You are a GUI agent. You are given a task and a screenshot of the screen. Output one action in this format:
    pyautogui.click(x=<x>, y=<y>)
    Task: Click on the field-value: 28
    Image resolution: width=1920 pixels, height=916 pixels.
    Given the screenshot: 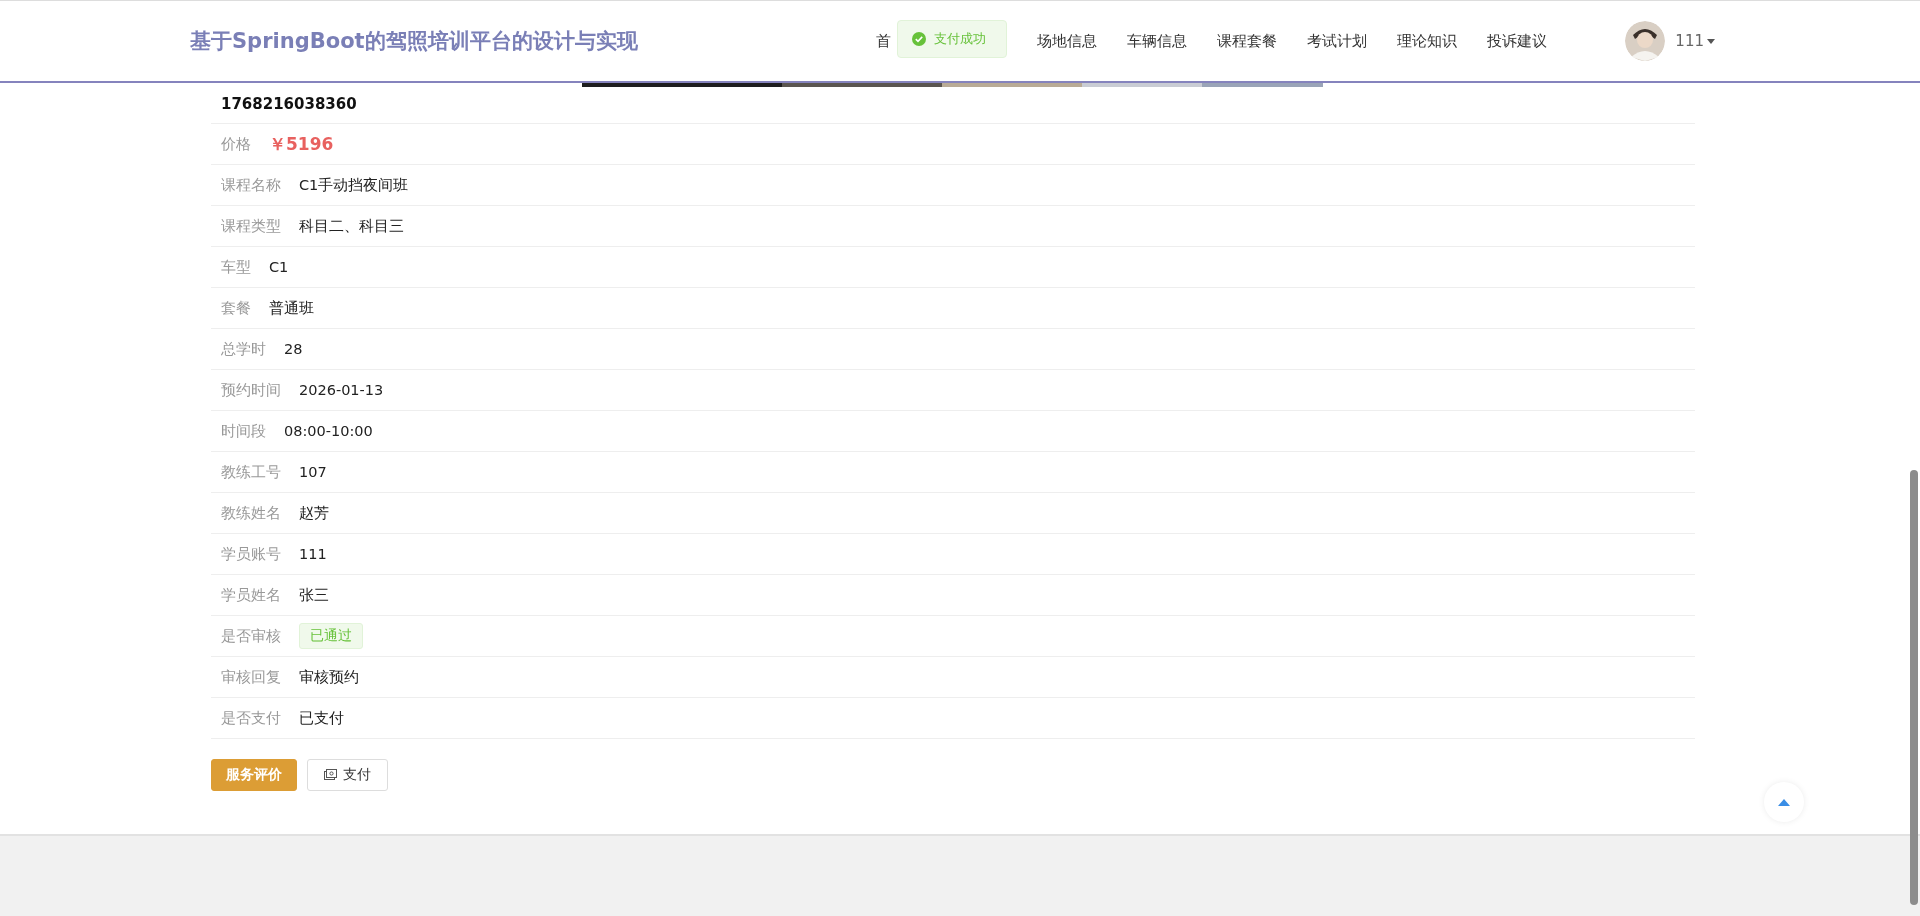 What is the action you would take?
    pyautogui.click(x=293, y=349)
    